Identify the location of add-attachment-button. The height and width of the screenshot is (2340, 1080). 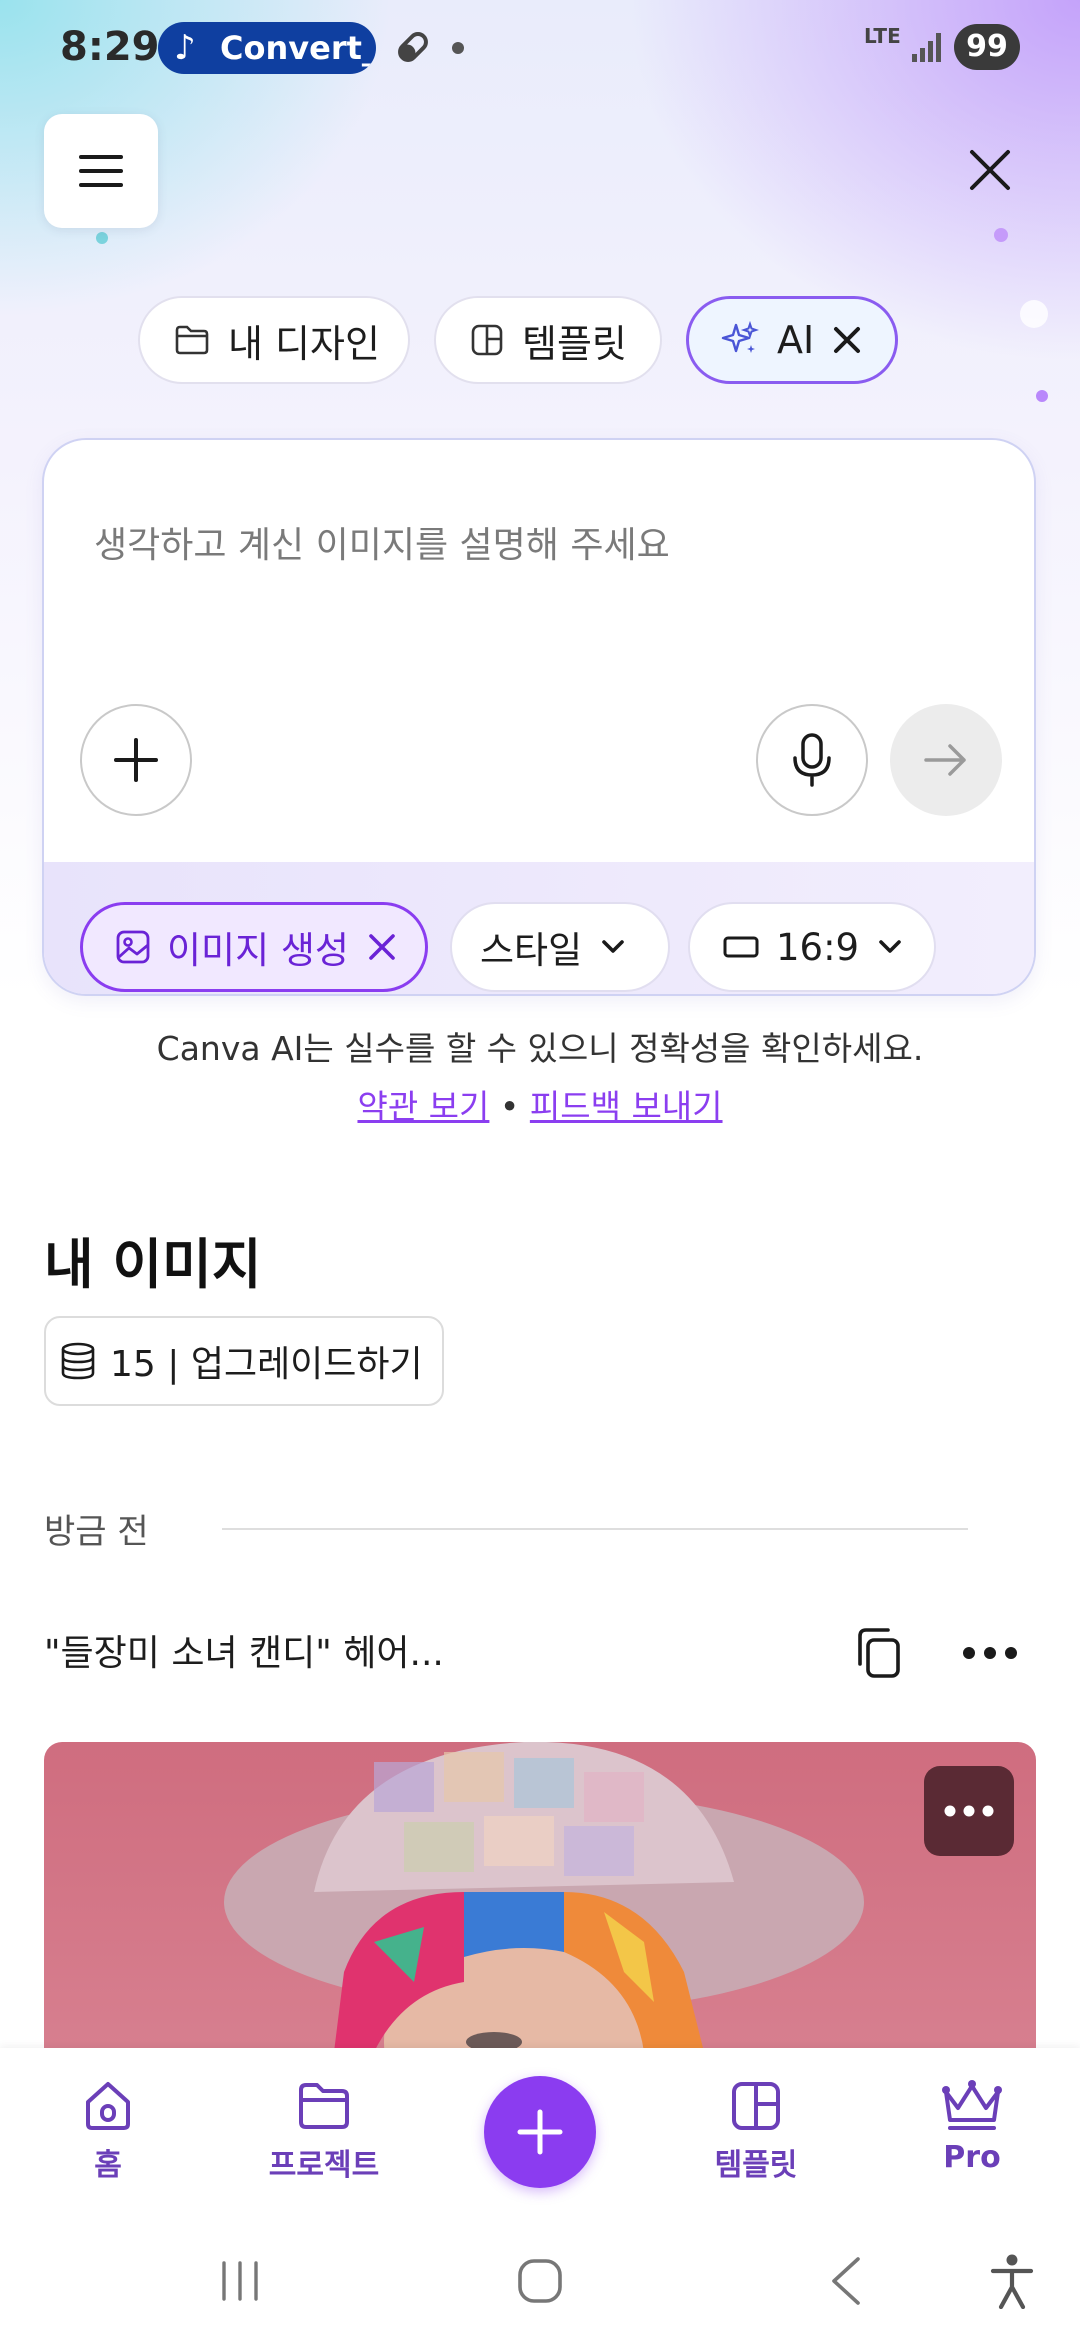
(136, 760).